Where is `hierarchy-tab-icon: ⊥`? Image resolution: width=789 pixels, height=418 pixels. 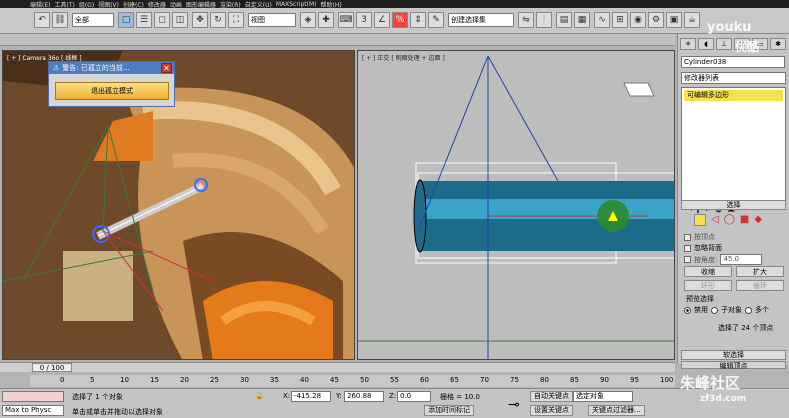
hierarchy-tab-icon: ⊥ is located at coordinates (724, 44).